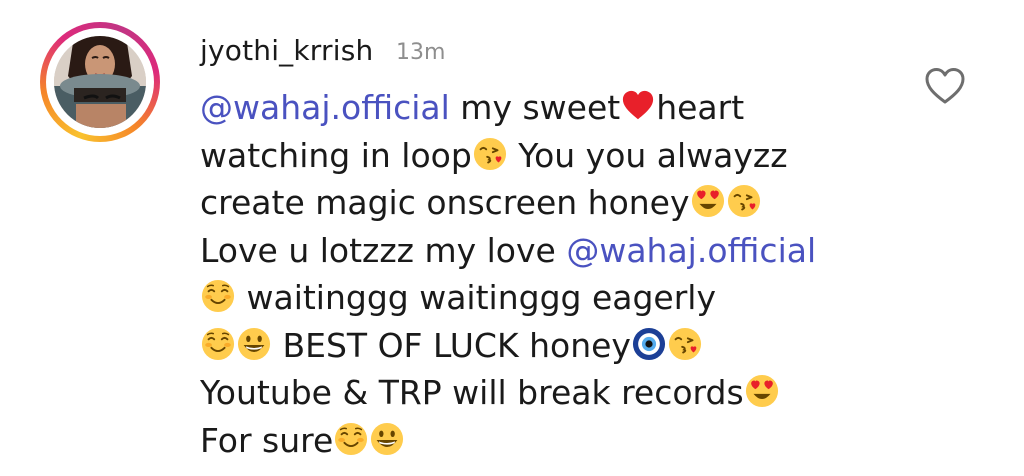  I want to click on comment-line: create magic onscreen honey, so click(550, 203).